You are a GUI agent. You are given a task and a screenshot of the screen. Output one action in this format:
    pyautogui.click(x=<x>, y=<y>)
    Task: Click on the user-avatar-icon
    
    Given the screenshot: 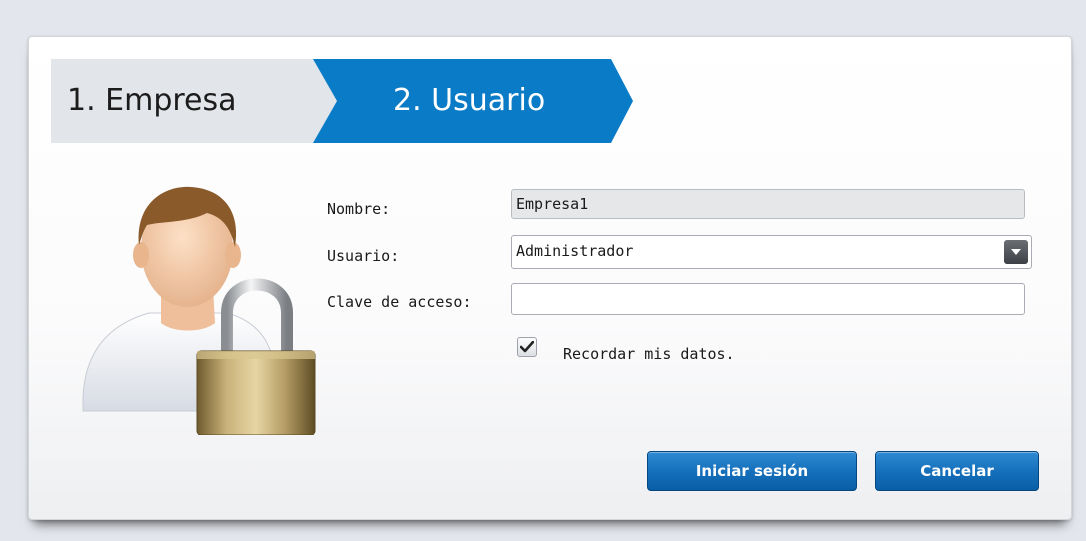 What is the action you would take?
    pyautogui.click(x=202, y=309)
    